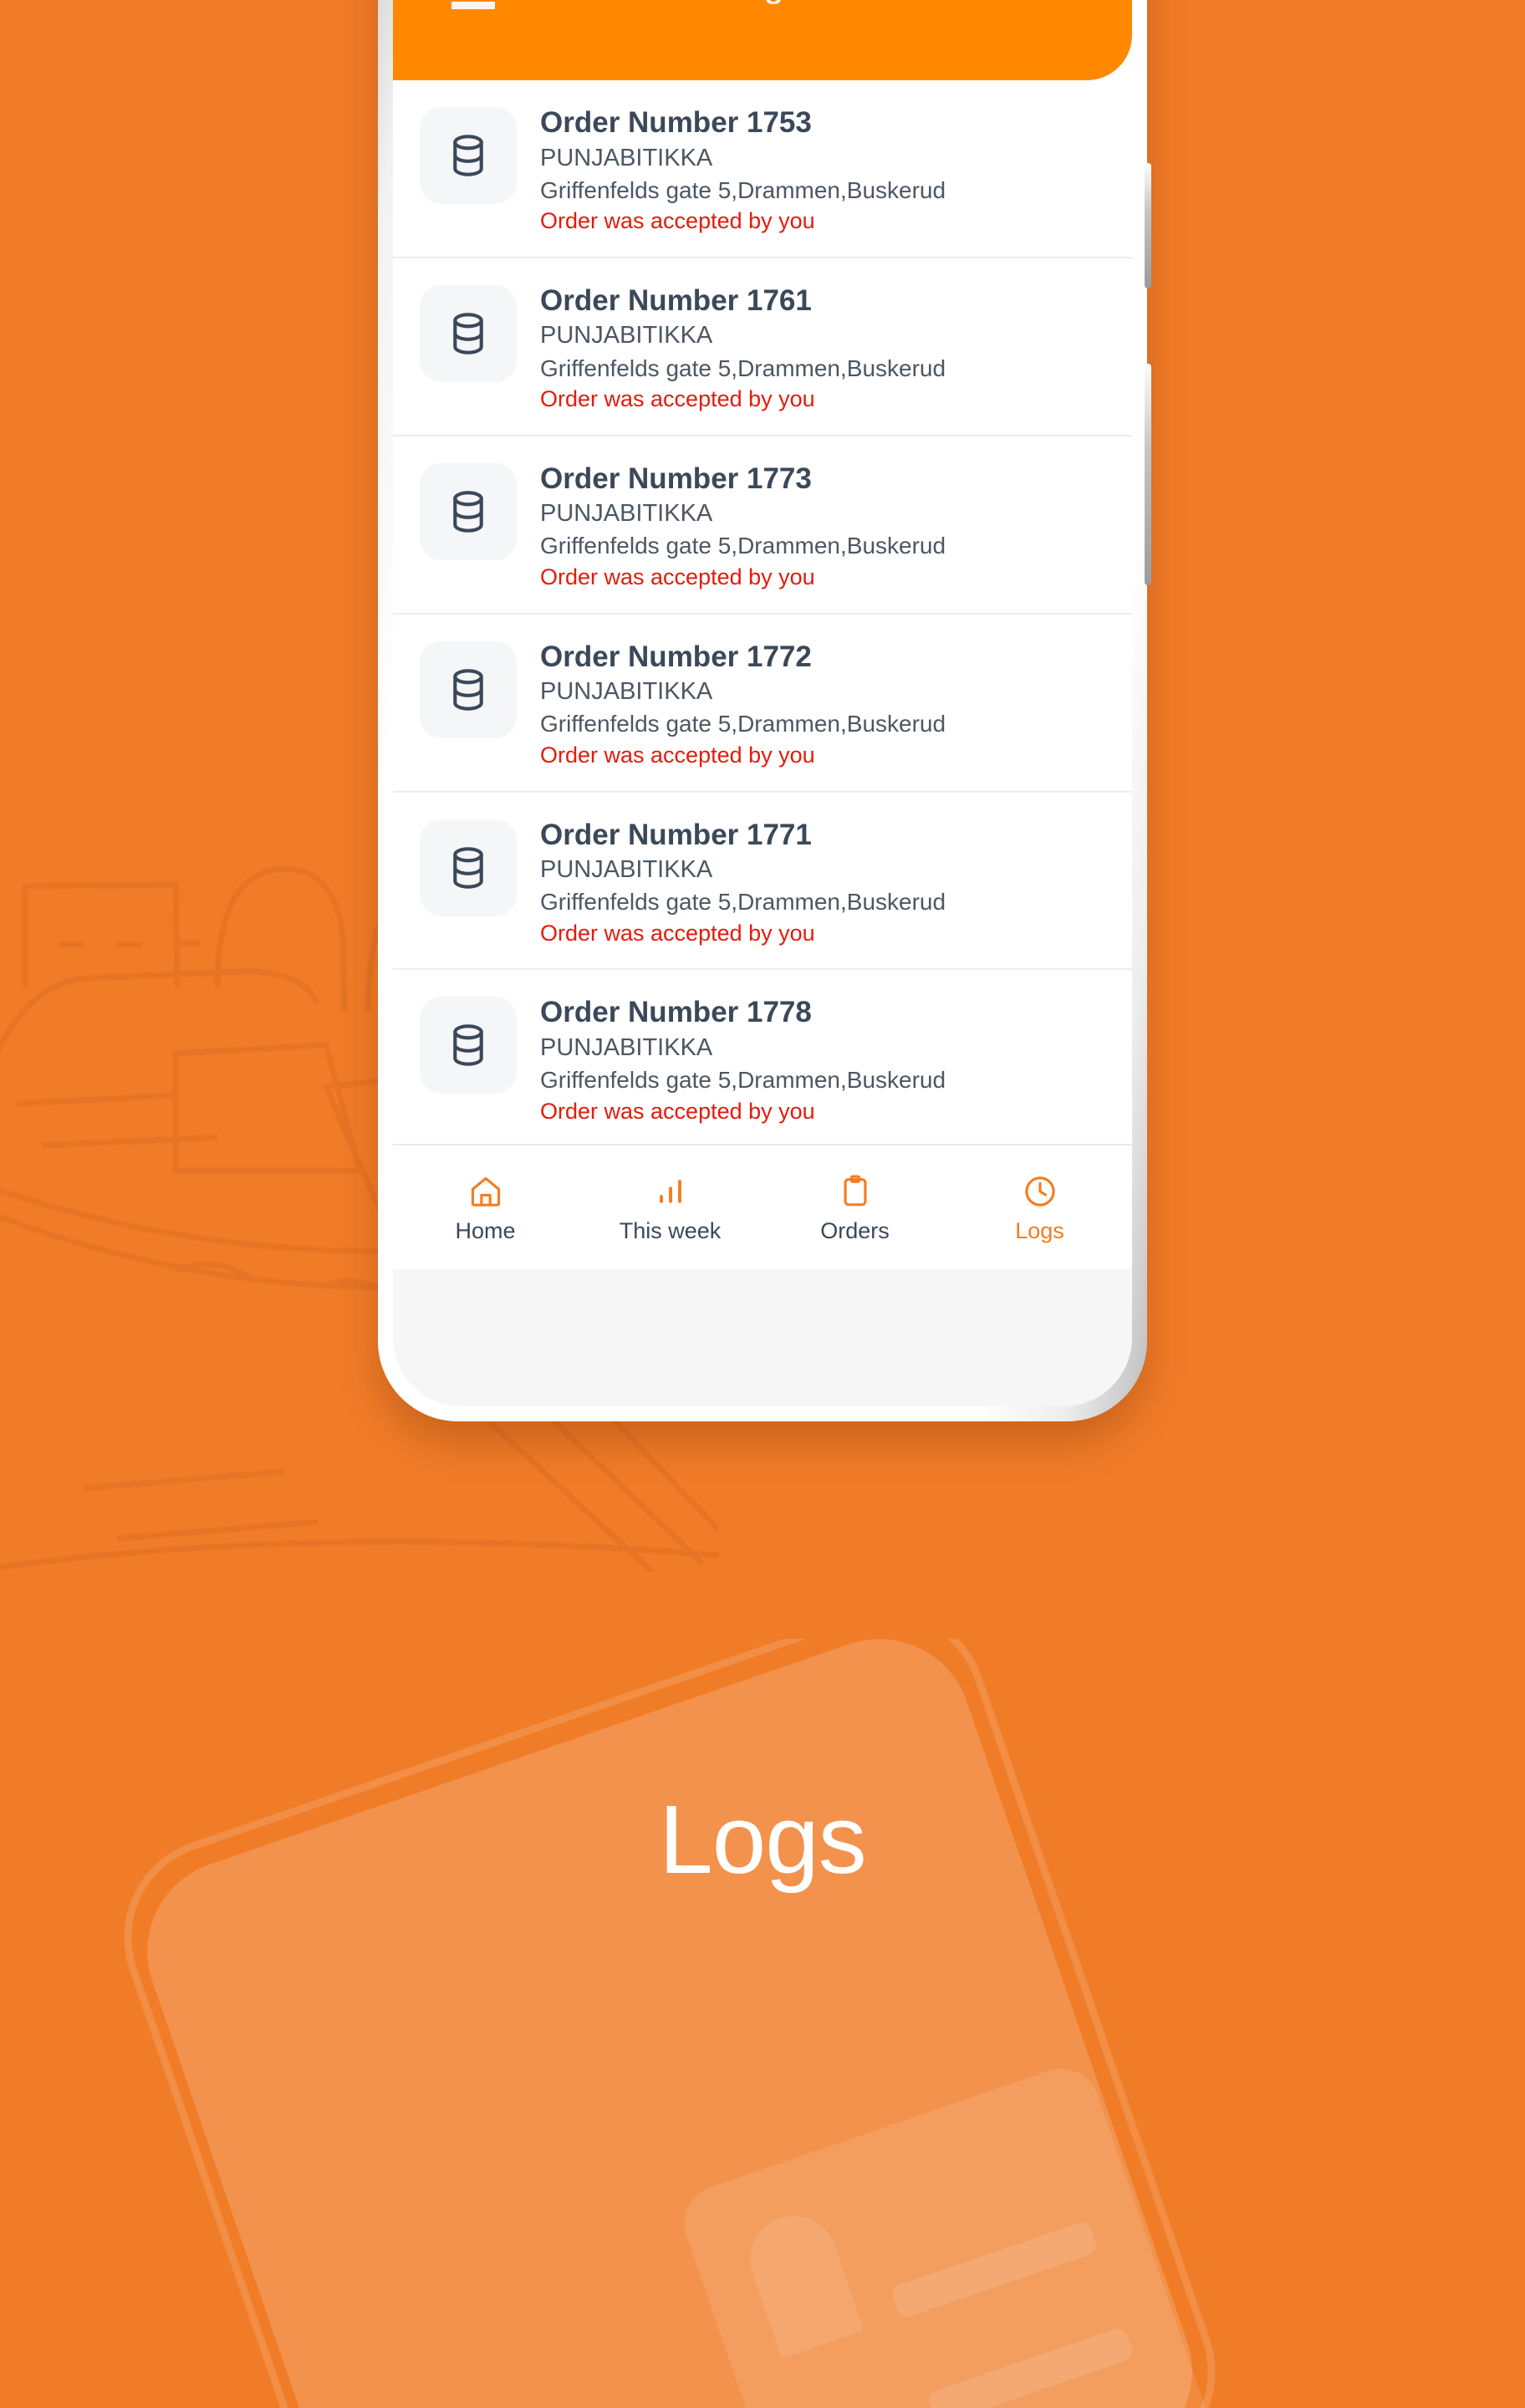 Image resolution: width=1525 pixels, height=2408 pixels. What do you see at coordinates (485, 1230) in the screenshot?
I see `nav-label: Home` at bounding box center [485, 1230].